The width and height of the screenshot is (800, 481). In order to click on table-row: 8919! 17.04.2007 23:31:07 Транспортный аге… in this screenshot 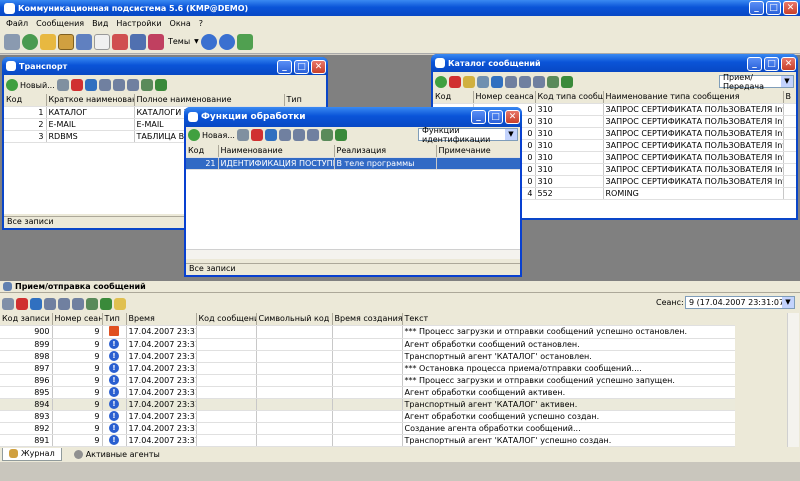, I will do `click(367, 440)`.